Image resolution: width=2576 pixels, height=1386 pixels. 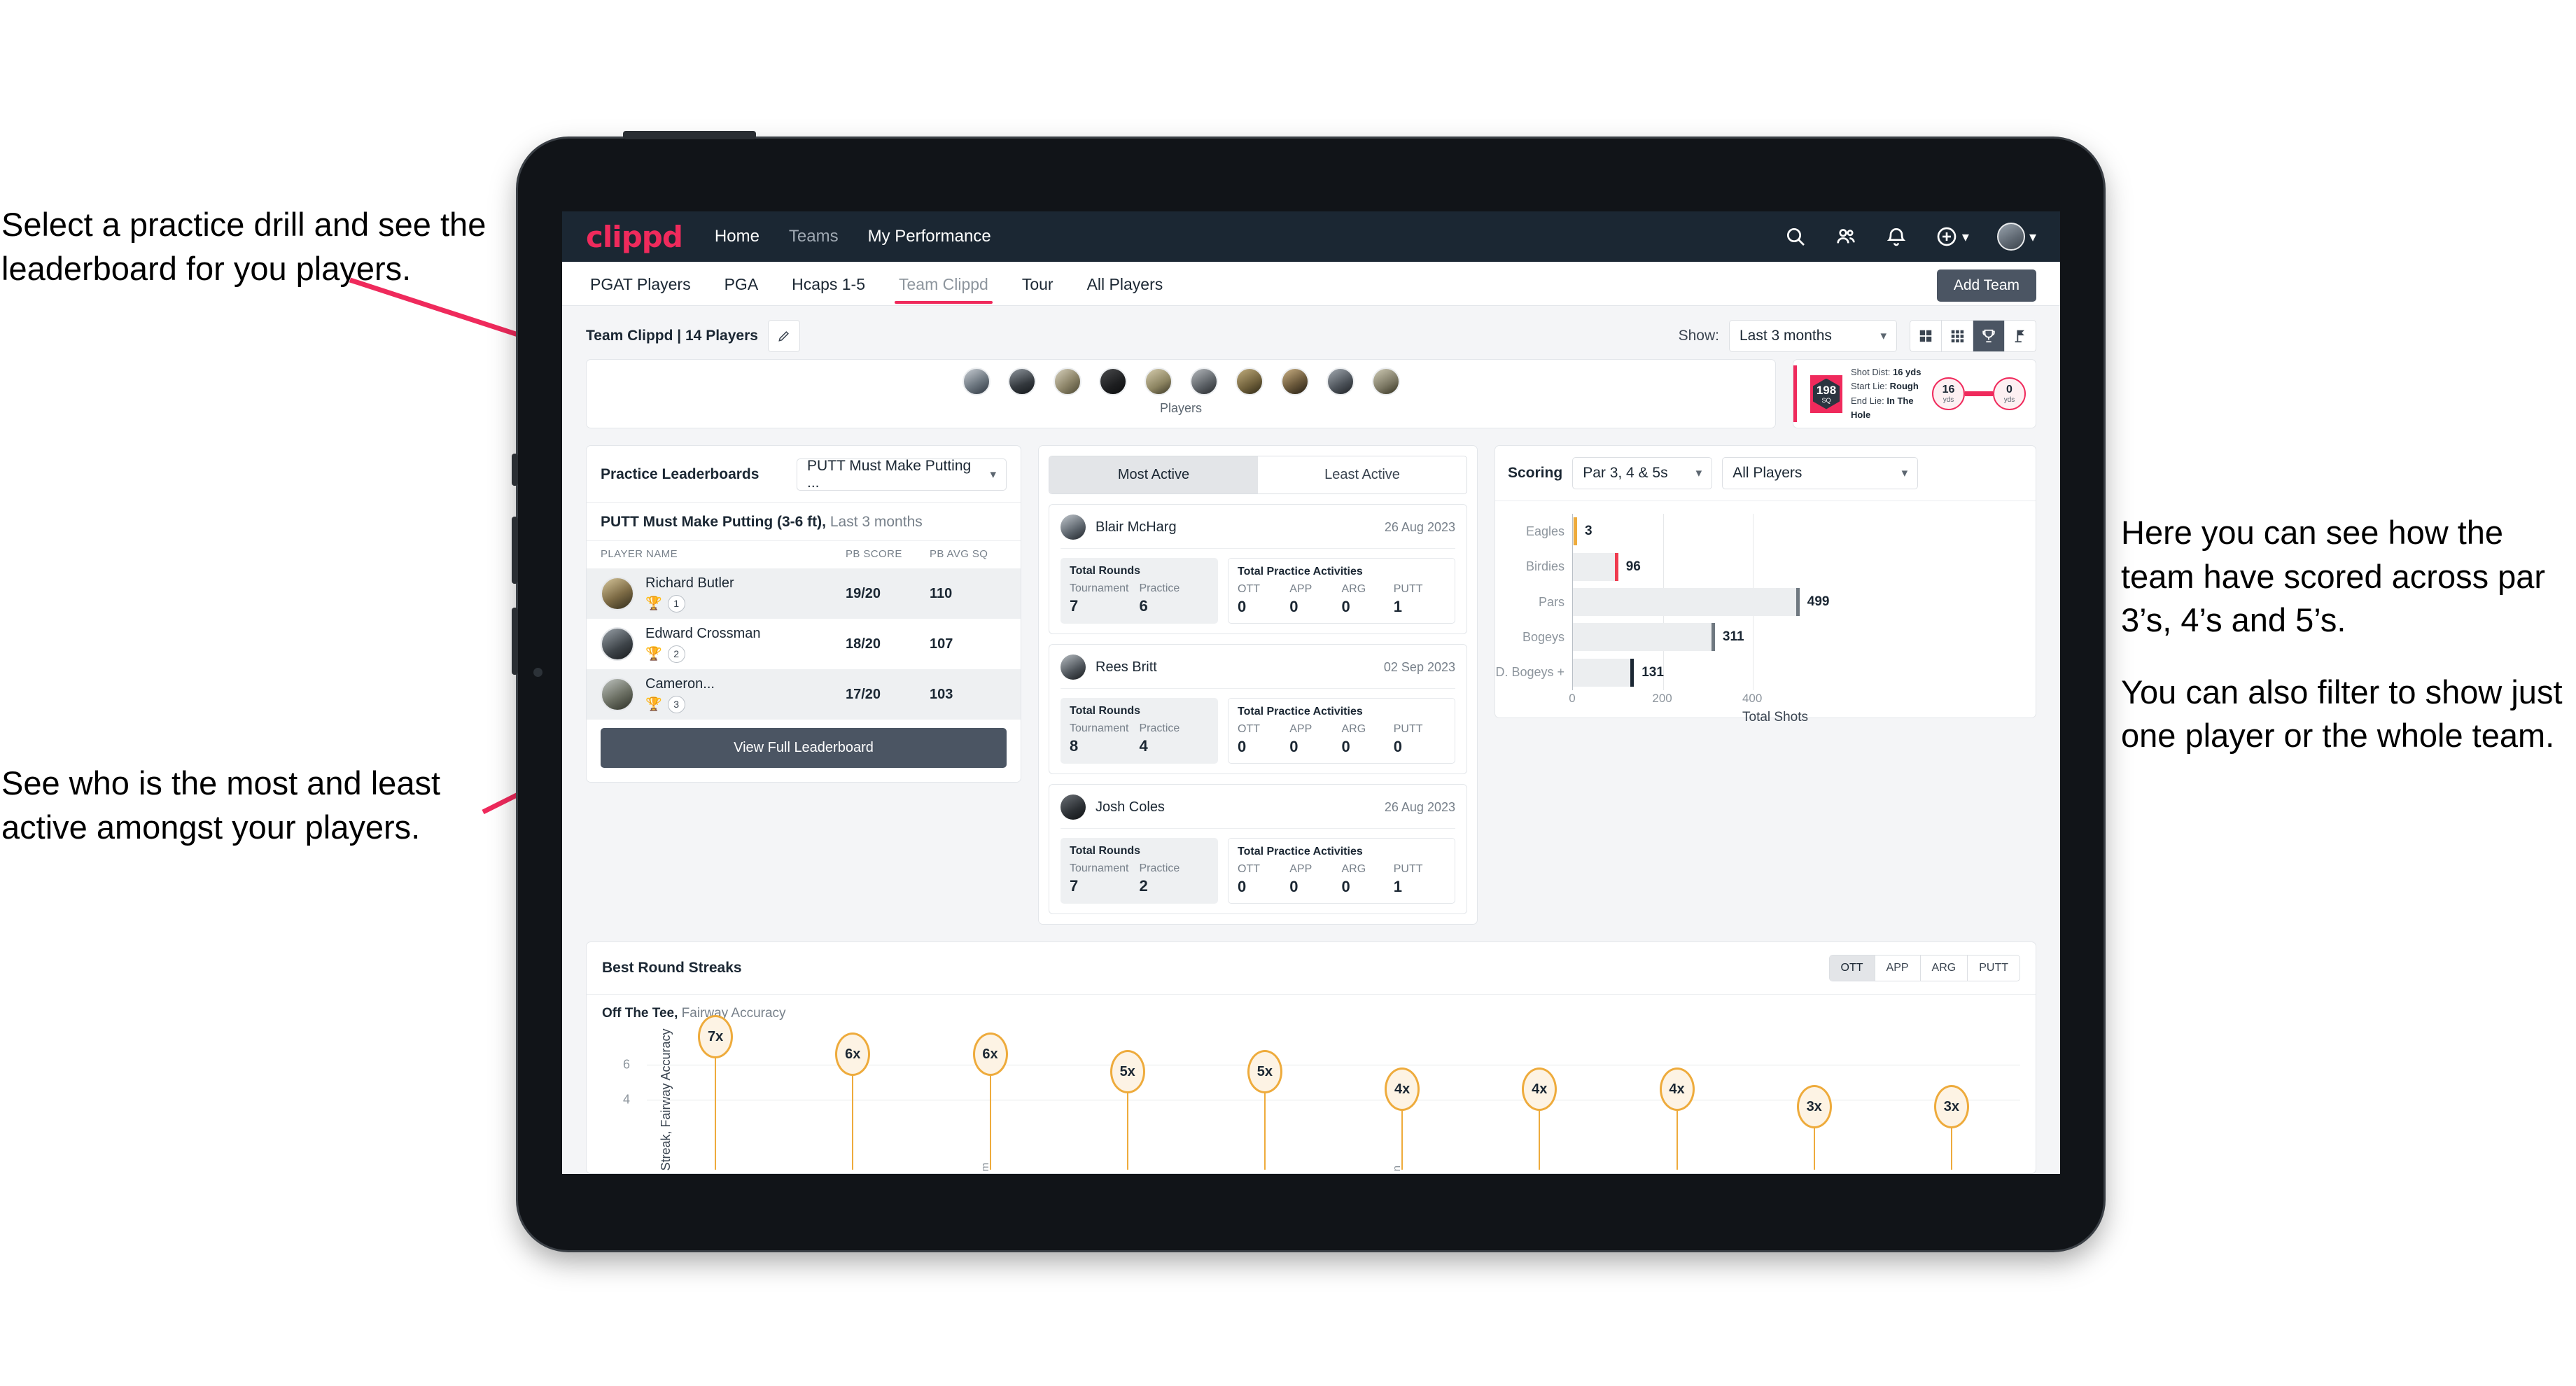 I want to click on activity-date: 02 Sep 2023, so click(x=1419, y=666).